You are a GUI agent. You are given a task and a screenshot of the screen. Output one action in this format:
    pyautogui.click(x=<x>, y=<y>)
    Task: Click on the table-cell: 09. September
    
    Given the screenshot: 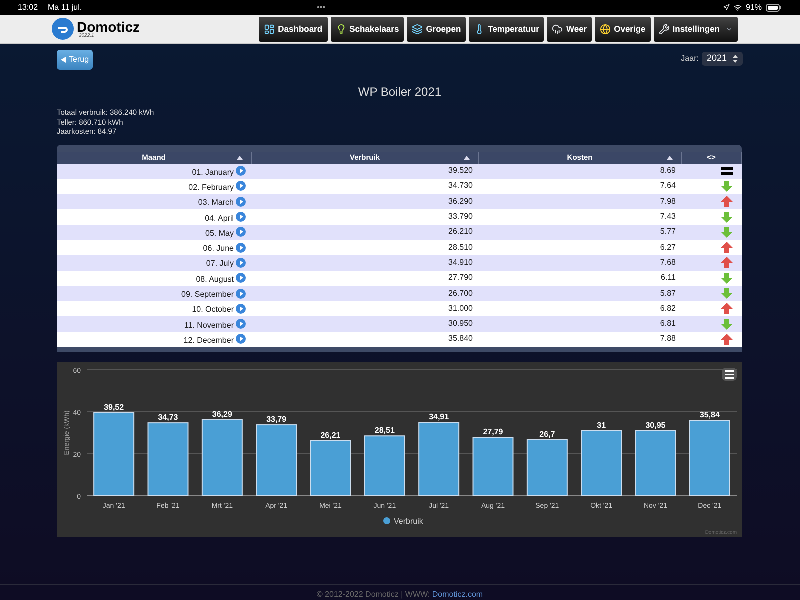 What is the action you would take?
    pyautogui.click(x=208, y=295)
    